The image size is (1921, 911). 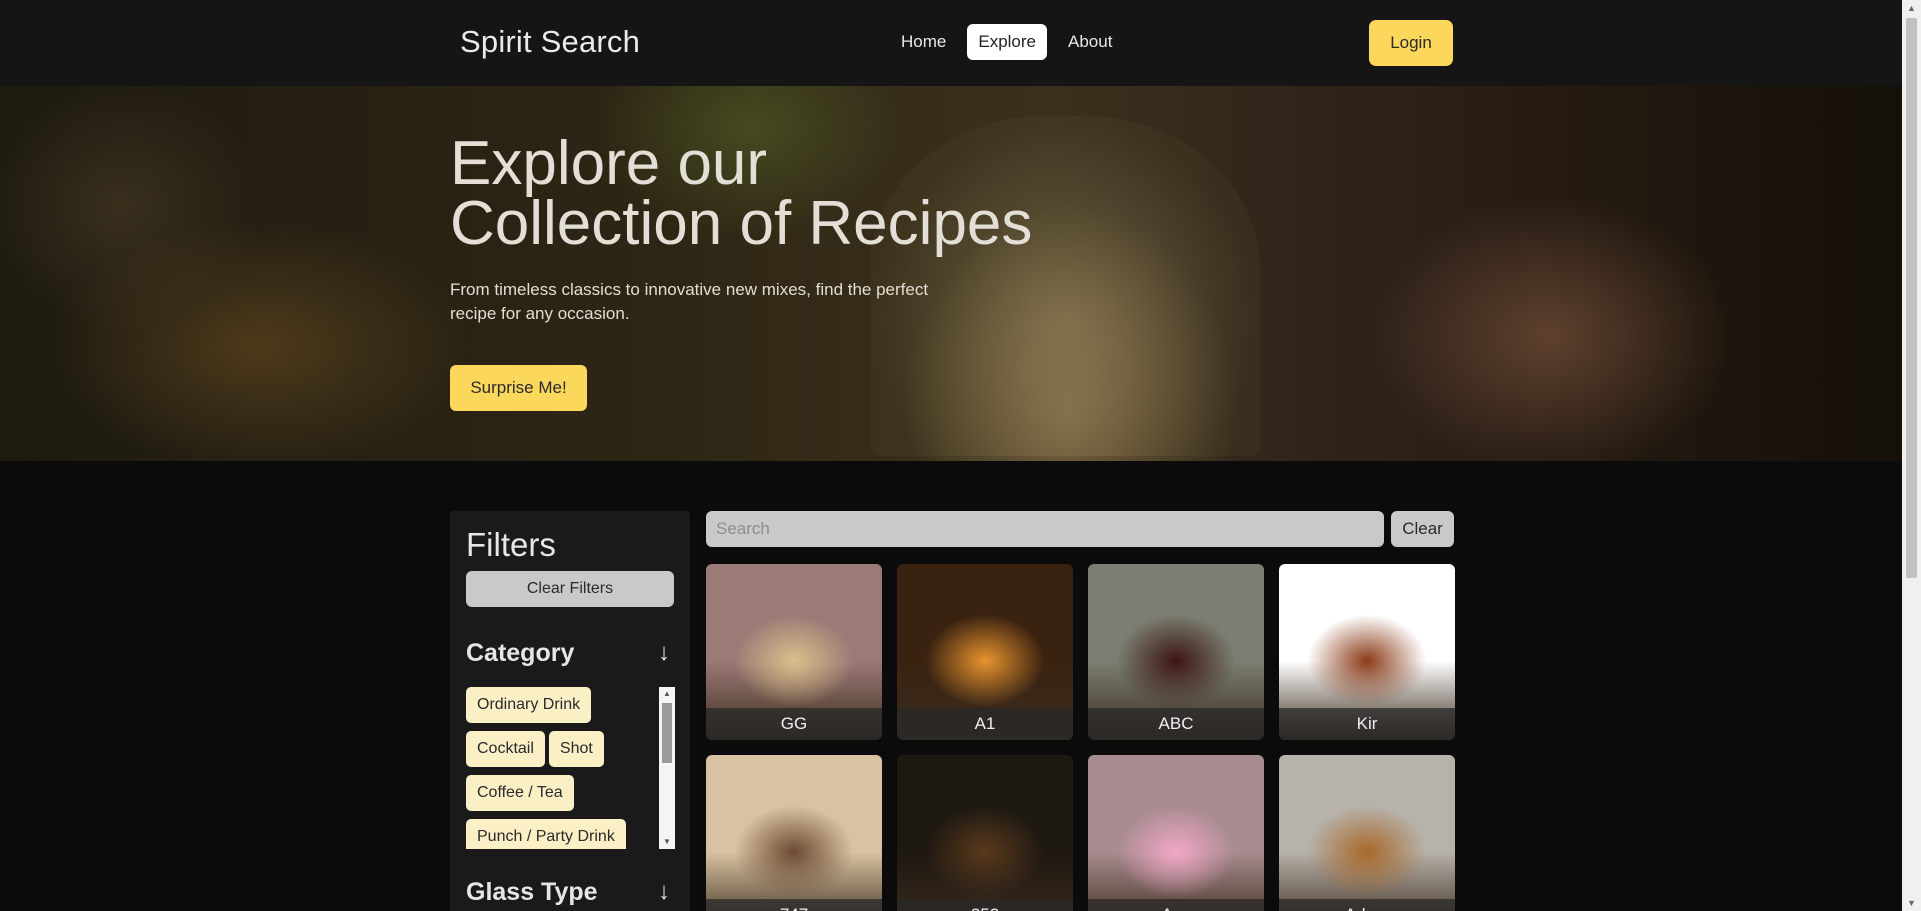 I want to click on category-chip-ordinary-drink: Ordinary Drink, so click(x=529, y=705).